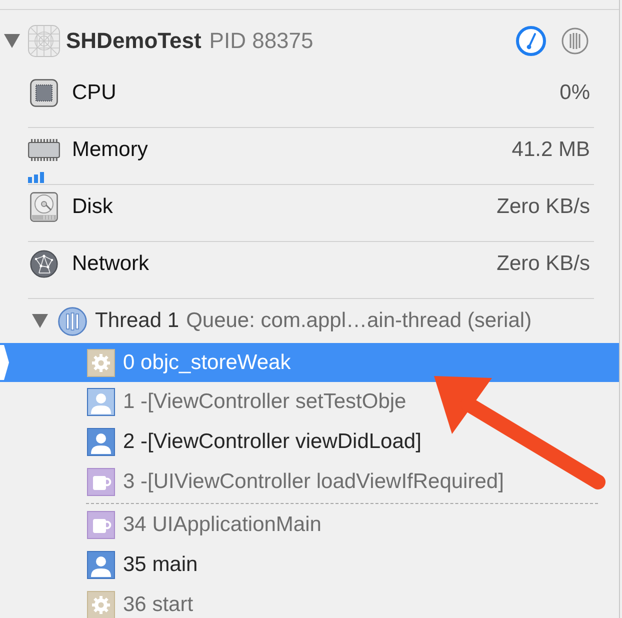 Image resolution: width=622 pixels, height=618 pixels. What do you see at coordinates (92, 207) in the screenshot?
I see `gauge-label: Disk` at bounding box center [92, 207].